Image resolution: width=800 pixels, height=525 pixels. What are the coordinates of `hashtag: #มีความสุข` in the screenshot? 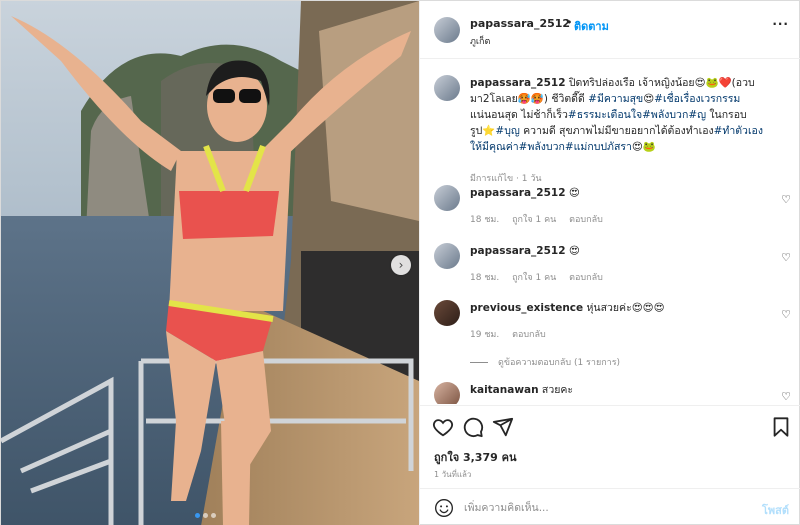 It's located at (615, 99).